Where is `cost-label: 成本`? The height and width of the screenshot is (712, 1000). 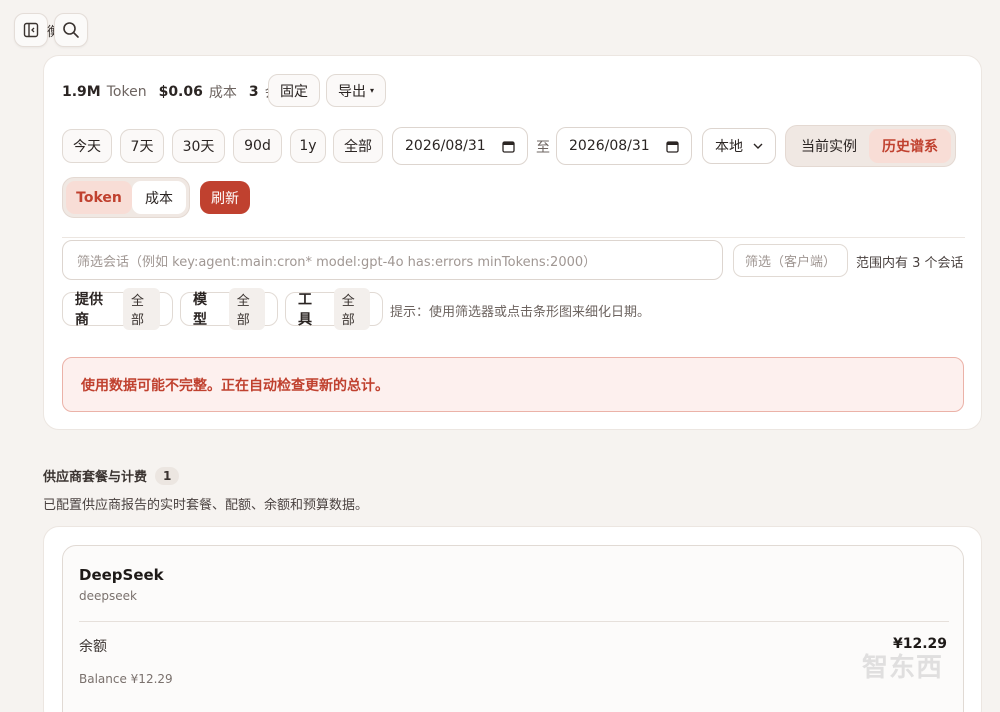 cost-label: 成本 is located at coordinates (222, 93).